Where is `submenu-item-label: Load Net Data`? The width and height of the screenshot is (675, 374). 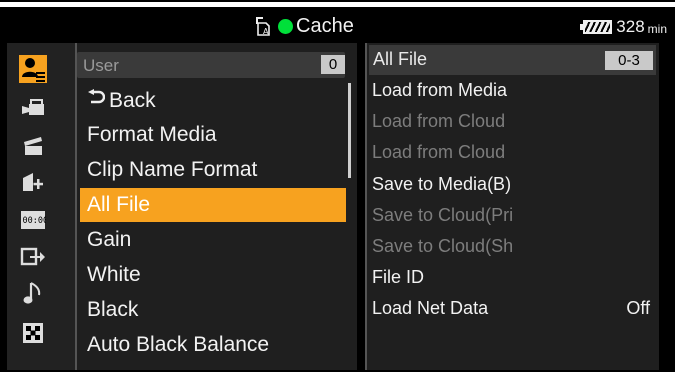 submenu-item-label: Load Net Data is located at coordinates (430, 308).